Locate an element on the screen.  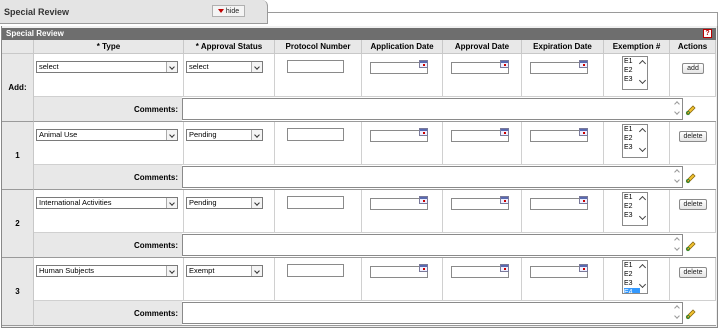
approval-status-select: Exempt is located at coordinates (224, 271).